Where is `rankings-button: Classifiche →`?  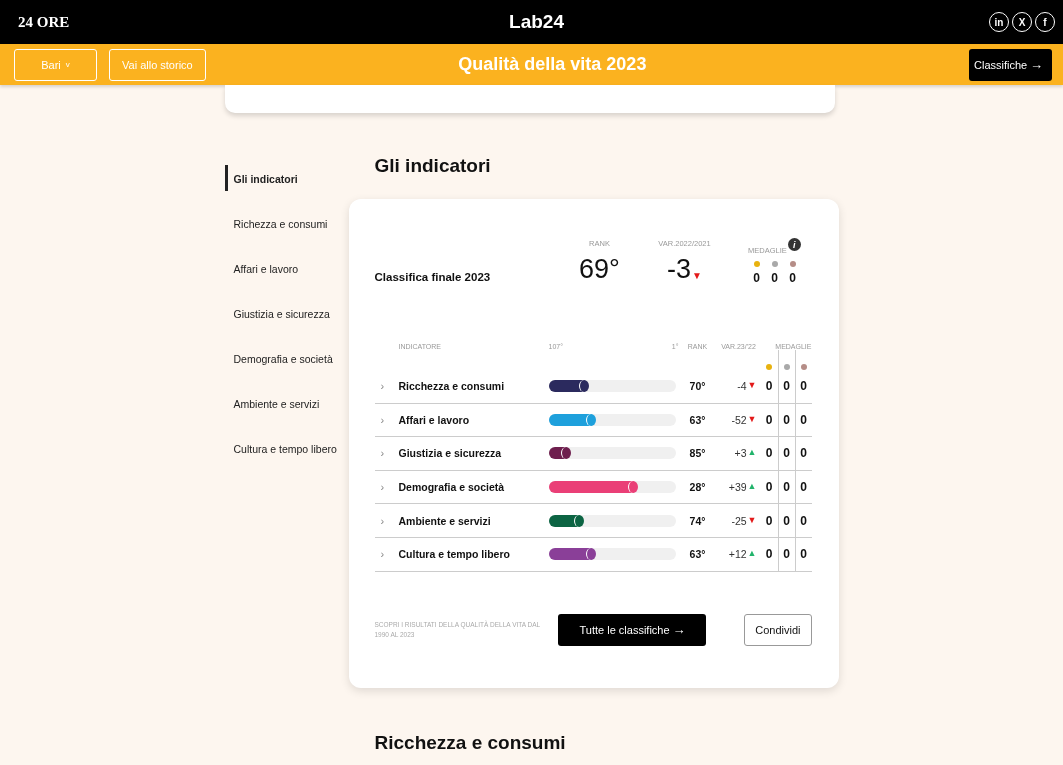
rankings-button: Classifiche → is located at coordinates (1010, 64).